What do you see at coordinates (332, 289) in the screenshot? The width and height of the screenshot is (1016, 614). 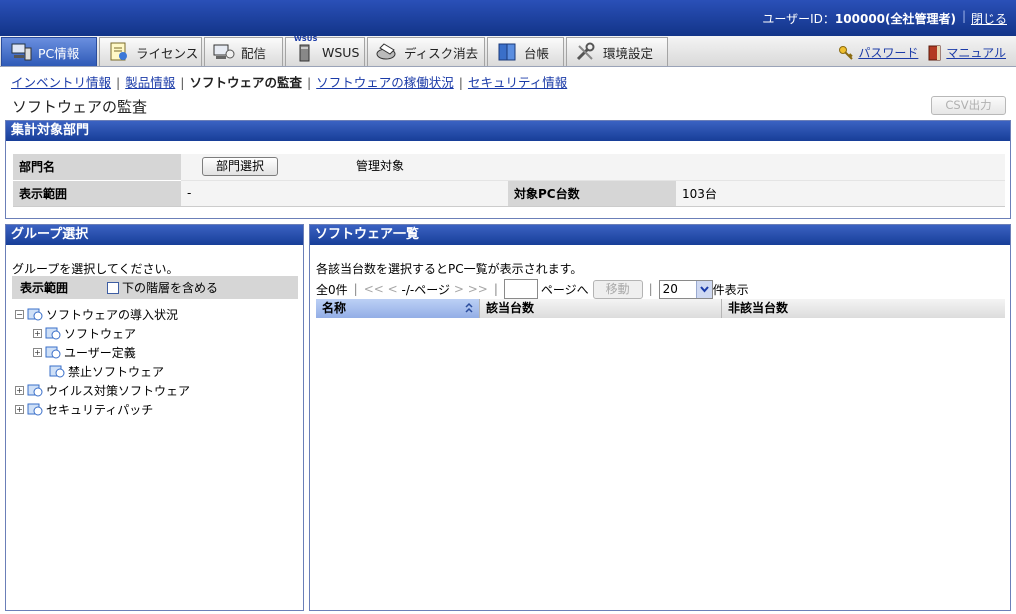 I see `total-count: 全0件` at bounding box center [332, 289].